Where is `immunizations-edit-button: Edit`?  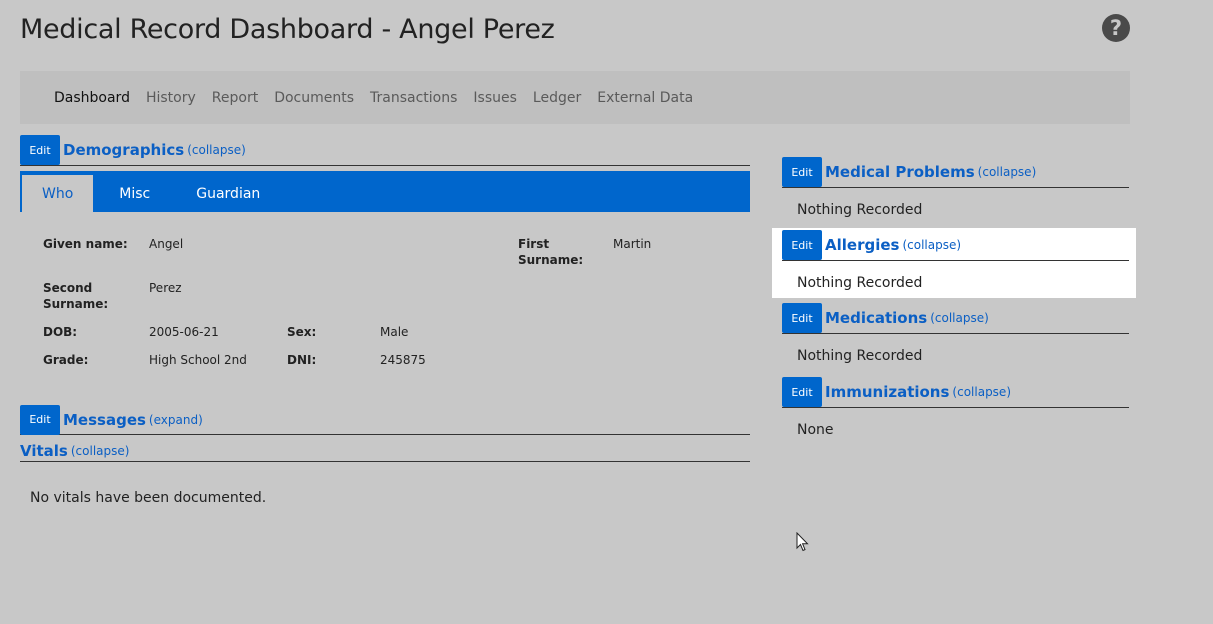
immunizations-edit-button: Edit is located at coordinates (802, 392).